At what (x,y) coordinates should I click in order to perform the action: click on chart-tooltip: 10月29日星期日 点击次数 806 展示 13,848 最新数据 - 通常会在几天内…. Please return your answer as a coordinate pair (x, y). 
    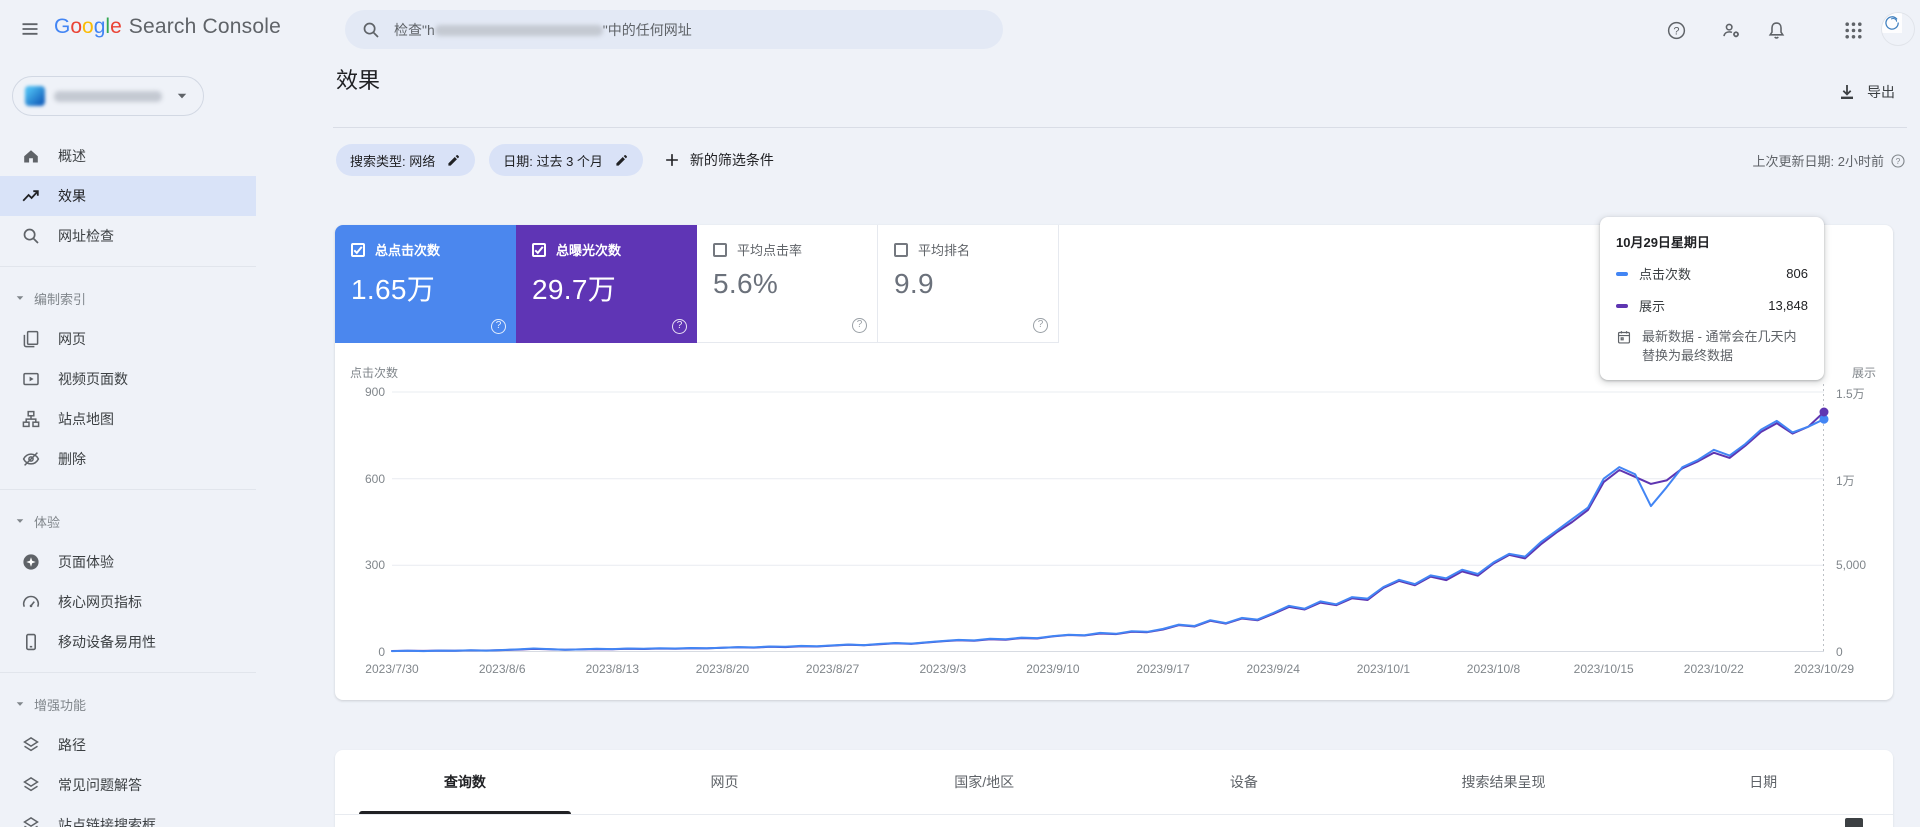
    Looking at the image, I should click on (1712, 298).